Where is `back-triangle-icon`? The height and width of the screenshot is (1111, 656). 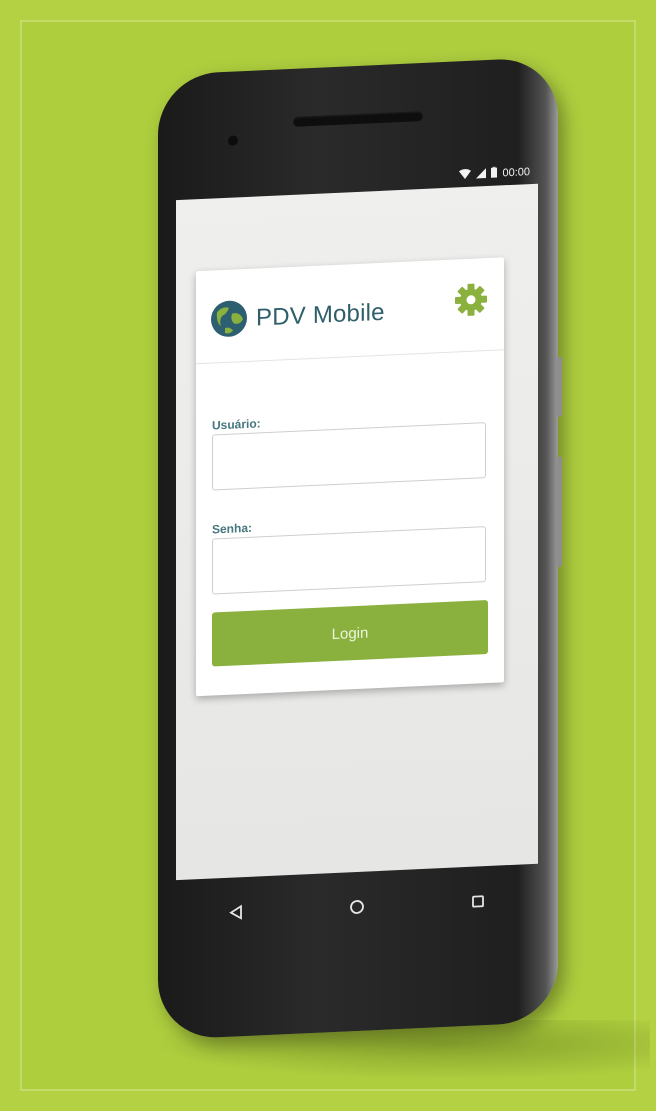 back-triangle-icon is located at coordinates (236, 913).